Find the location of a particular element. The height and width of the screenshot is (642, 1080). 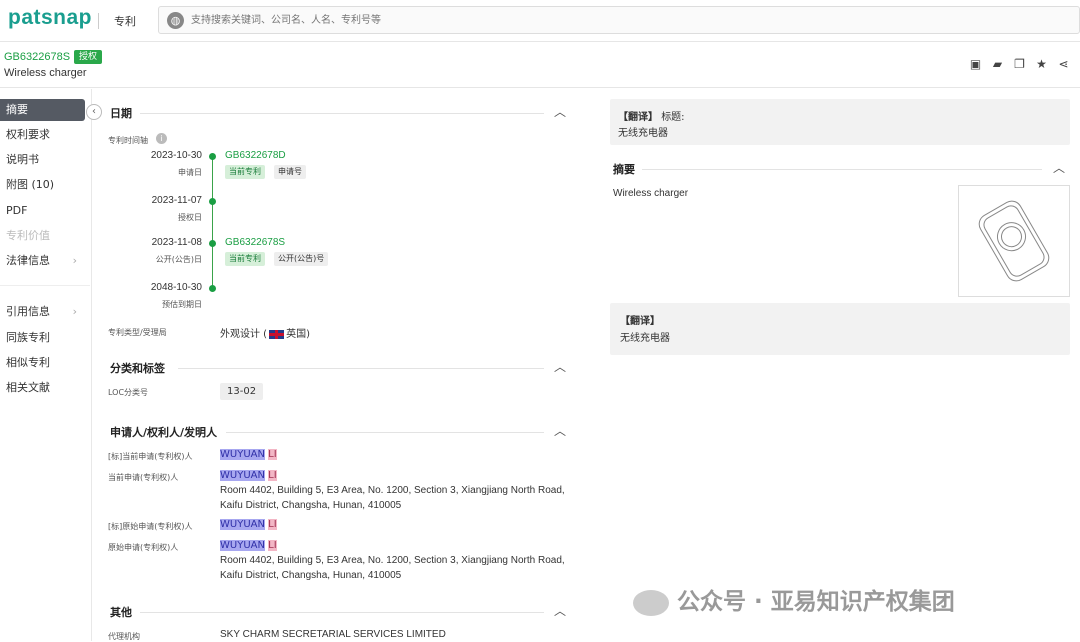

search-box: ◍ is located at coordinates (619, 20).